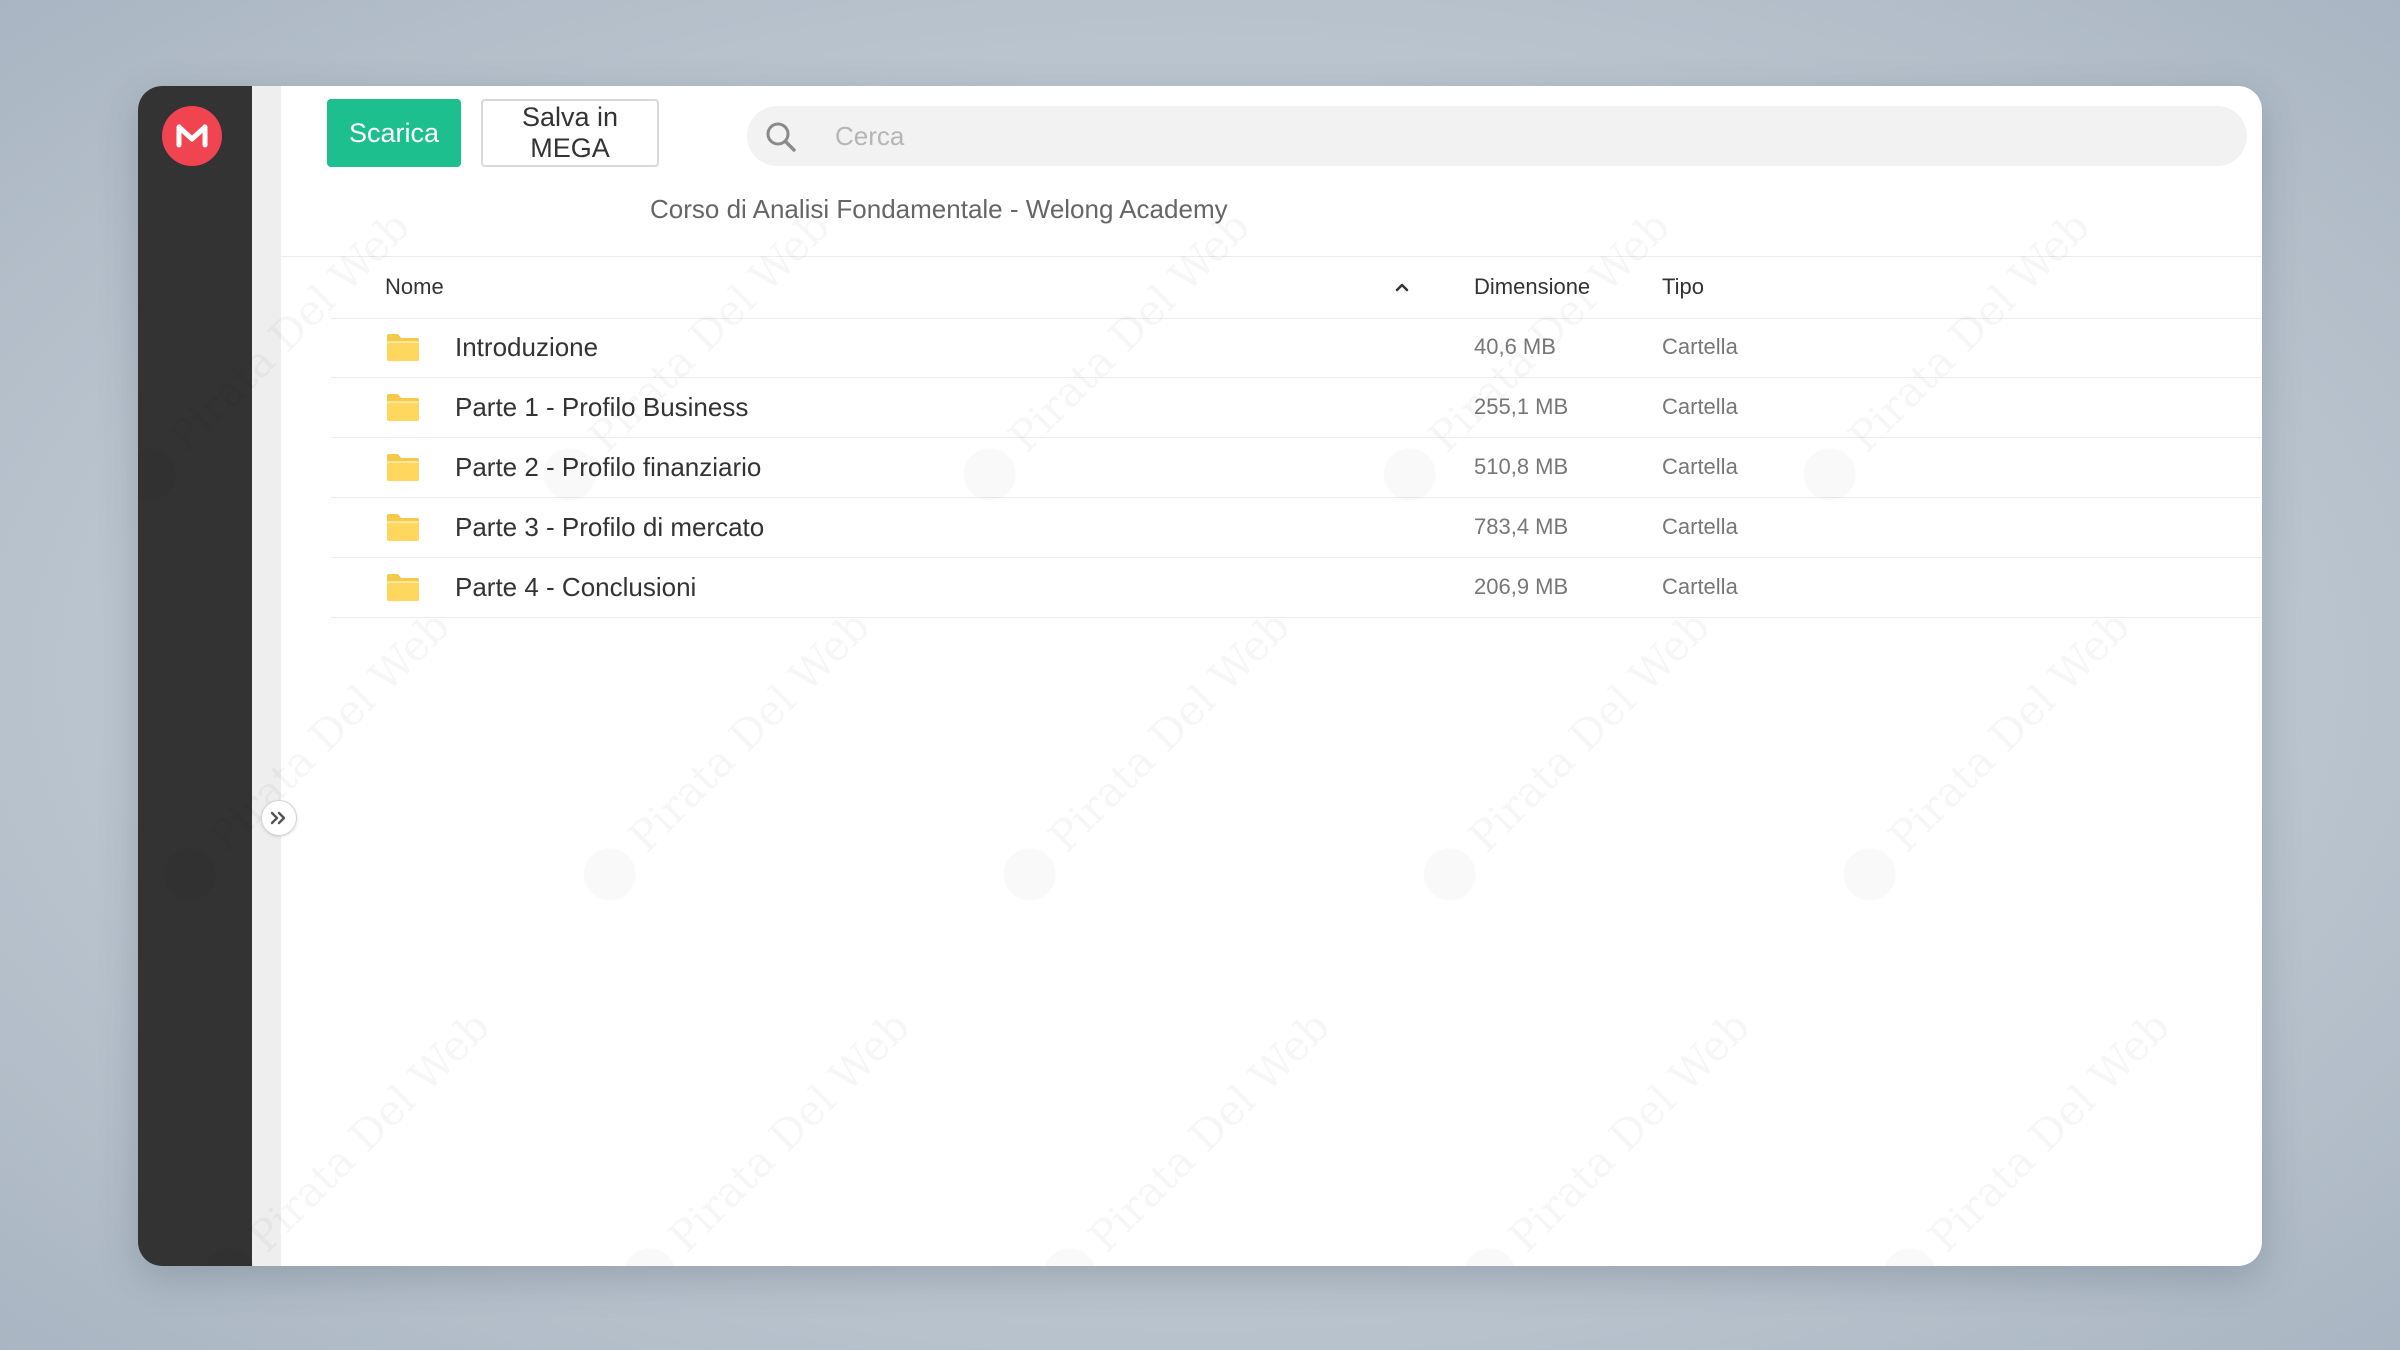  Describe the element at coordinates (610, 527) in the screenshot. I see `file-name: Parte 3 - Profilo di mercato` at that location.